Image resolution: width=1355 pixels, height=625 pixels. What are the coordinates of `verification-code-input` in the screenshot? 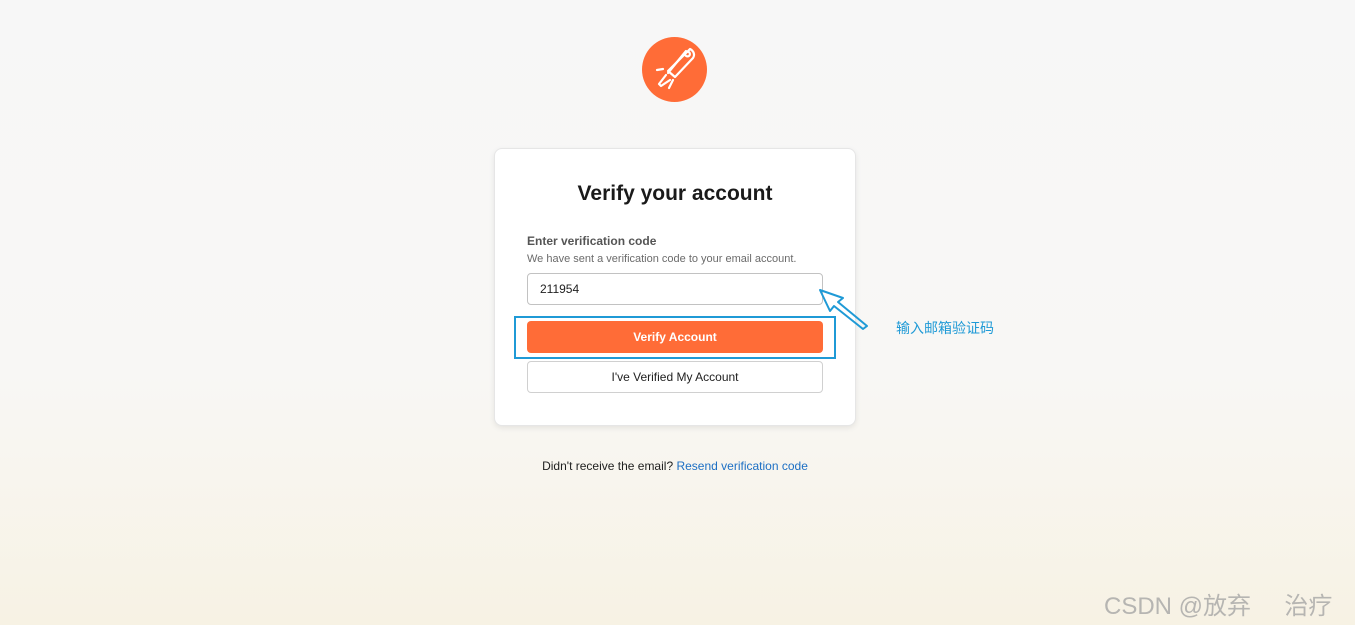 It's located at (675, 289).